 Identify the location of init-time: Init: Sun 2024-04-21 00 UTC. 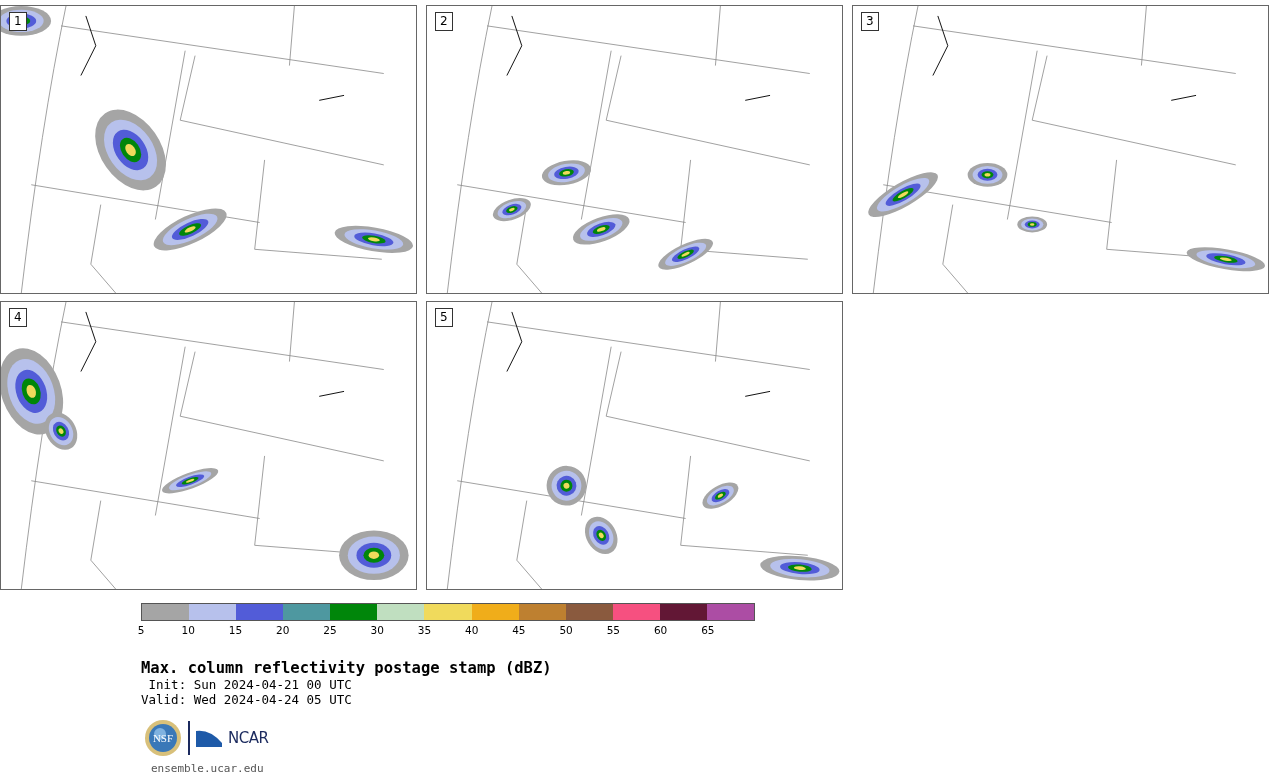
(250, 684).